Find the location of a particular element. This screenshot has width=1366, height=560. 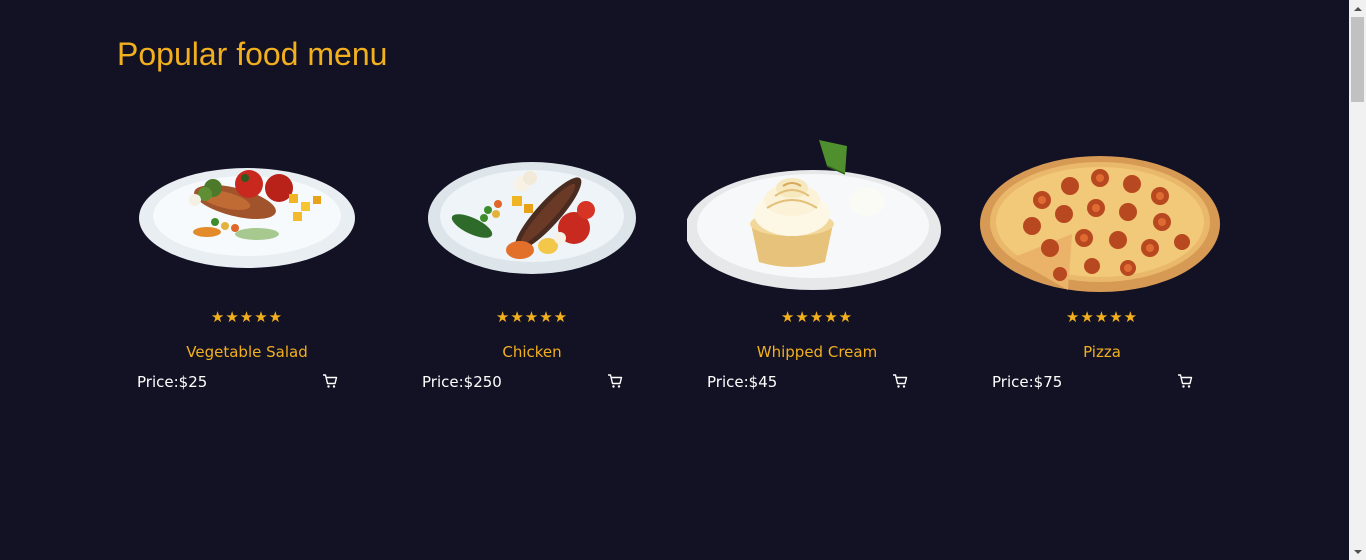

pizza-image is located at coordinates (1100, 224).